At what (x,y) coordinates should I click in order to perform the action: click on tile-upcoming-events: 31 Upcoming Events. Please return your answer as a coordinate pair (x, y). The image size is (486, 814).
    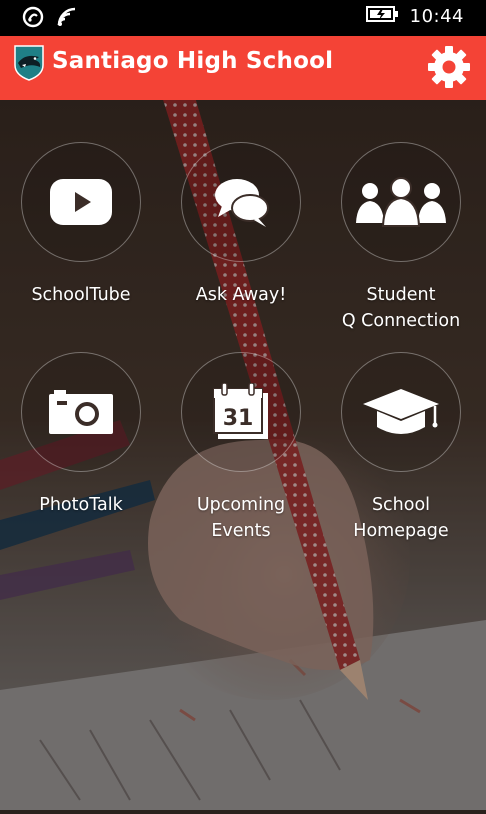
    Looking at the image, I should click on (241, 448).